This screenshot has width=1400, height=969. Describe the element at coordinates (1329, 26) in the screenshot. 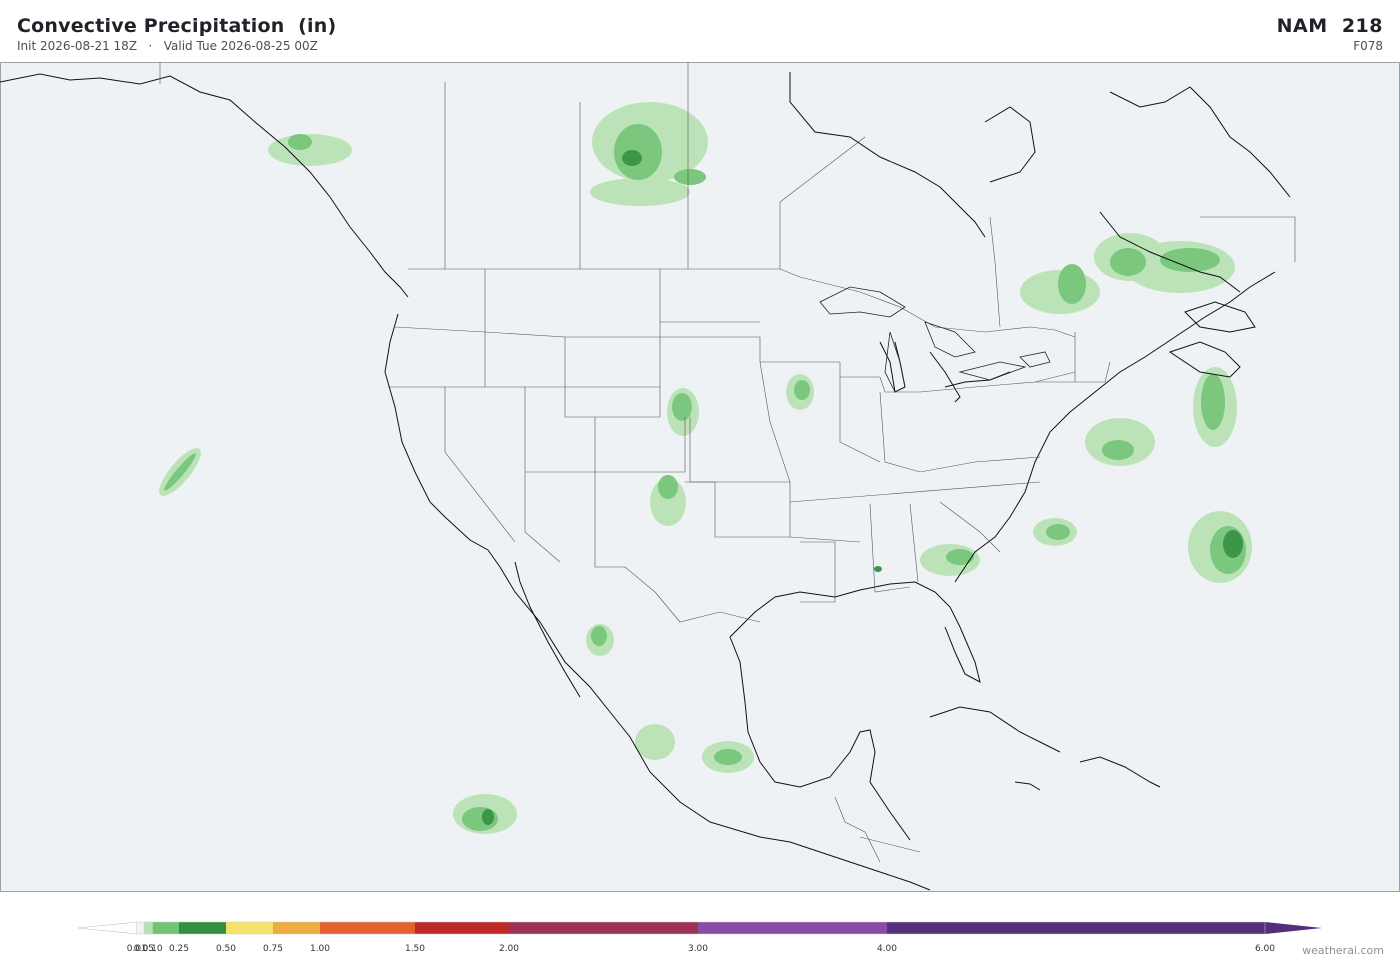

I see `model-name: NAM 218` at that location.